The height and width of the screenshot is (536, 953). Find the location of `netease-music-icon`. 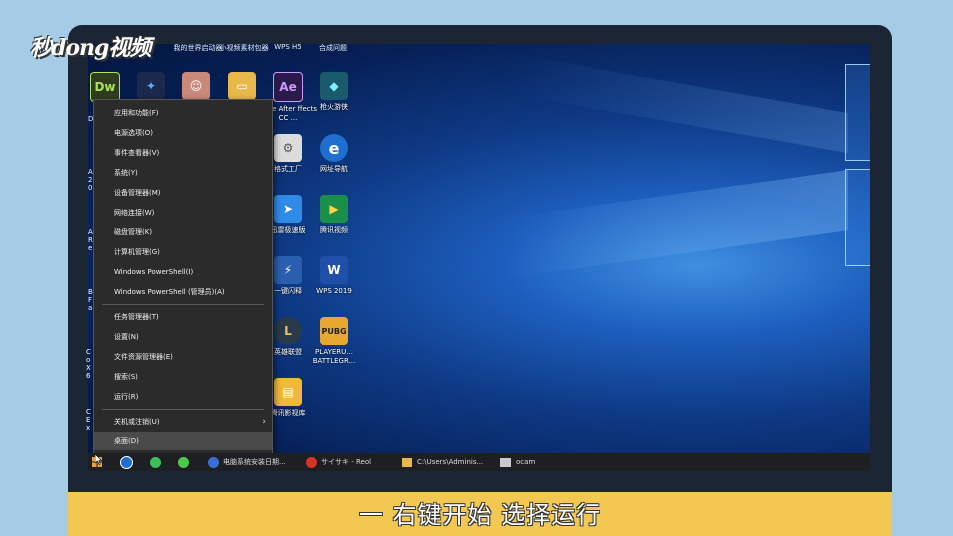

netease-music-icon is located at coordinates (311, 462).